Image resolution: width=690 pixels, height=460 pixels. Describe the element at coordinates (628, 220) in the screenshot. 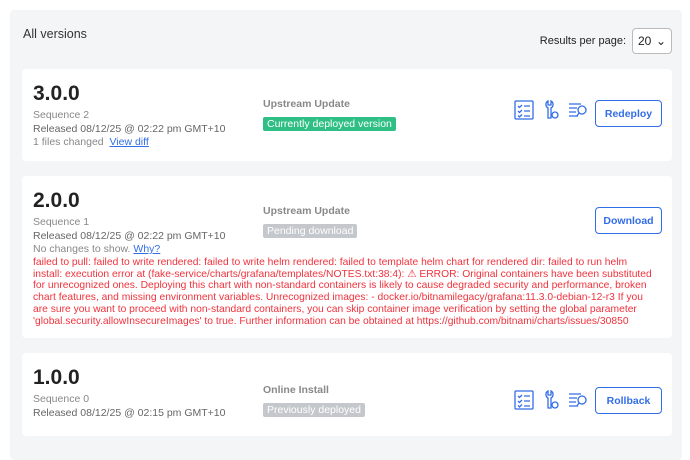

I see `download-button: Download` at that location.